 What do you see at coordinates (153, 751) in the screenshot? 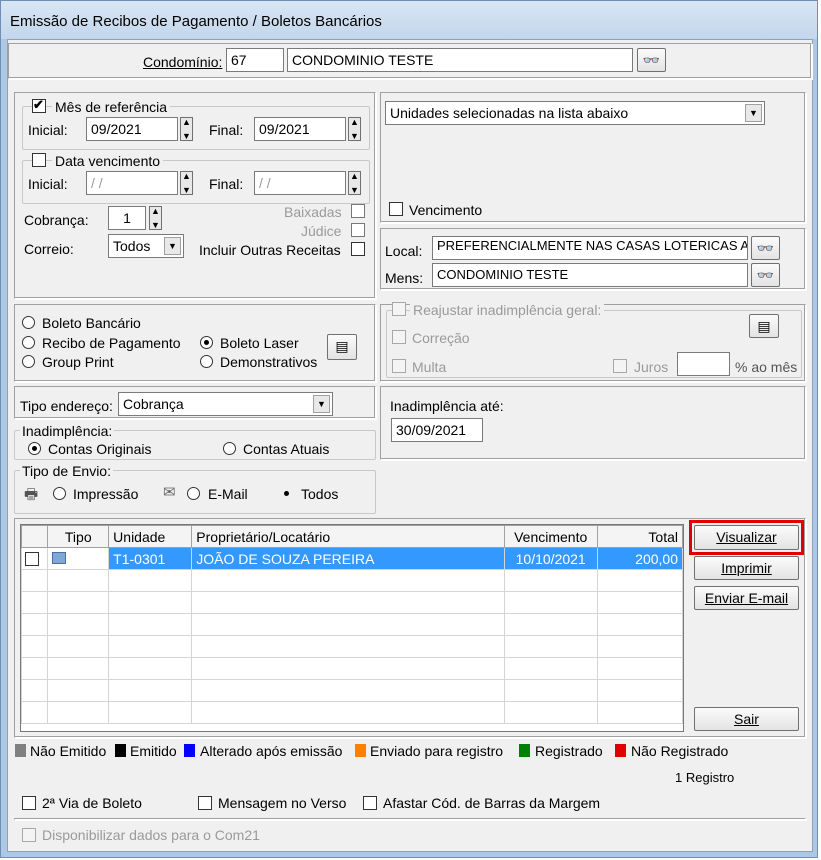
I see `legend-emitido: Emitido` at bounding box center [153, 751].